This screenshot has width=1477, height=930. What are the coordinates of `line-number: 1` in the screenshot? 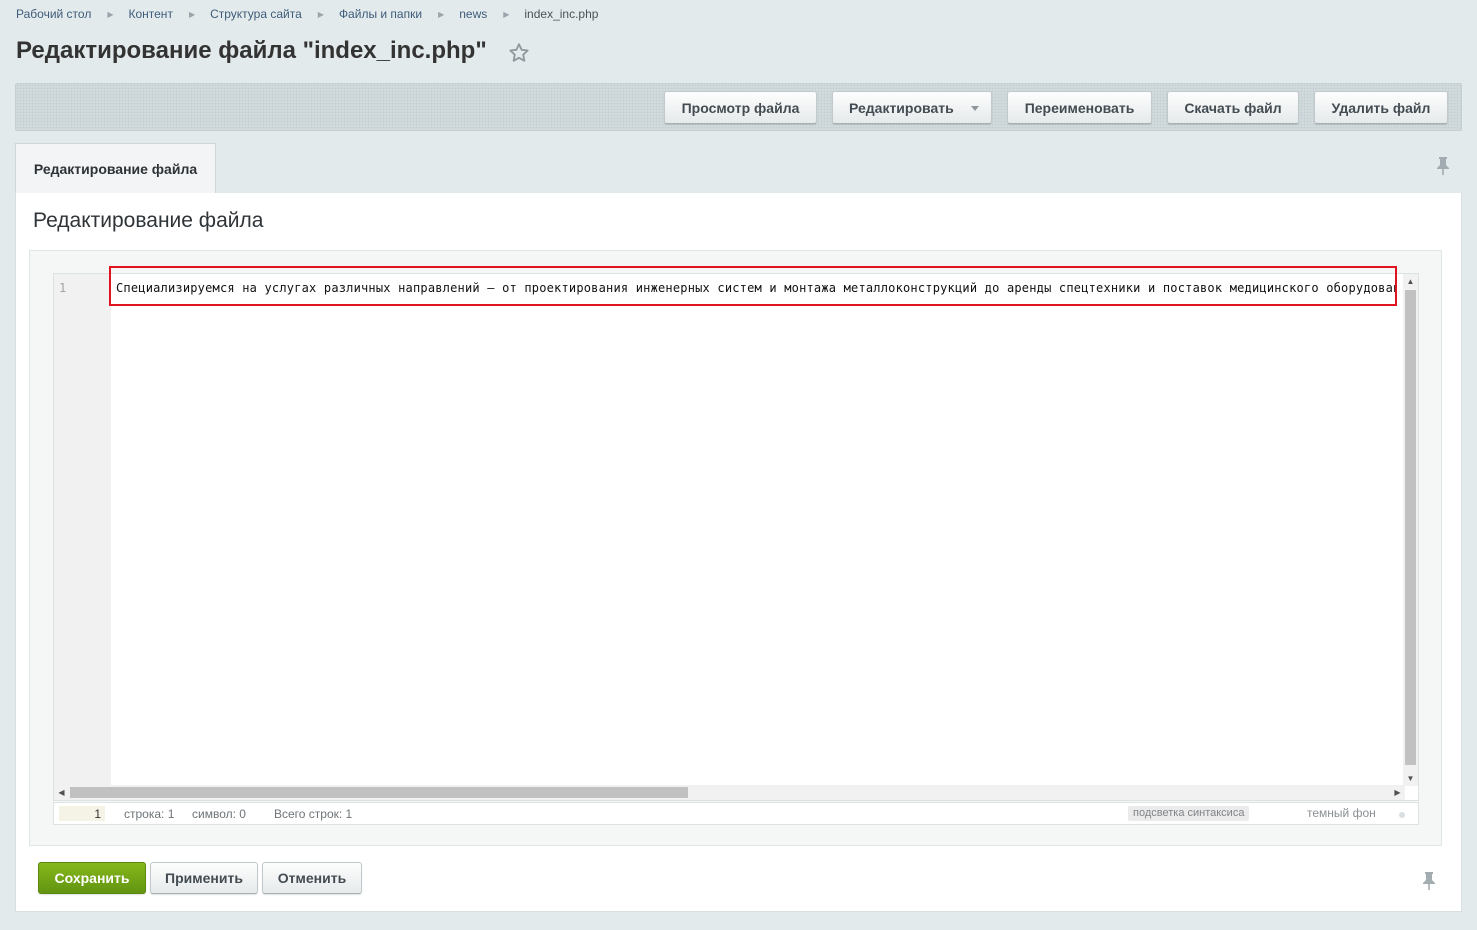 It's located at (63, 288).